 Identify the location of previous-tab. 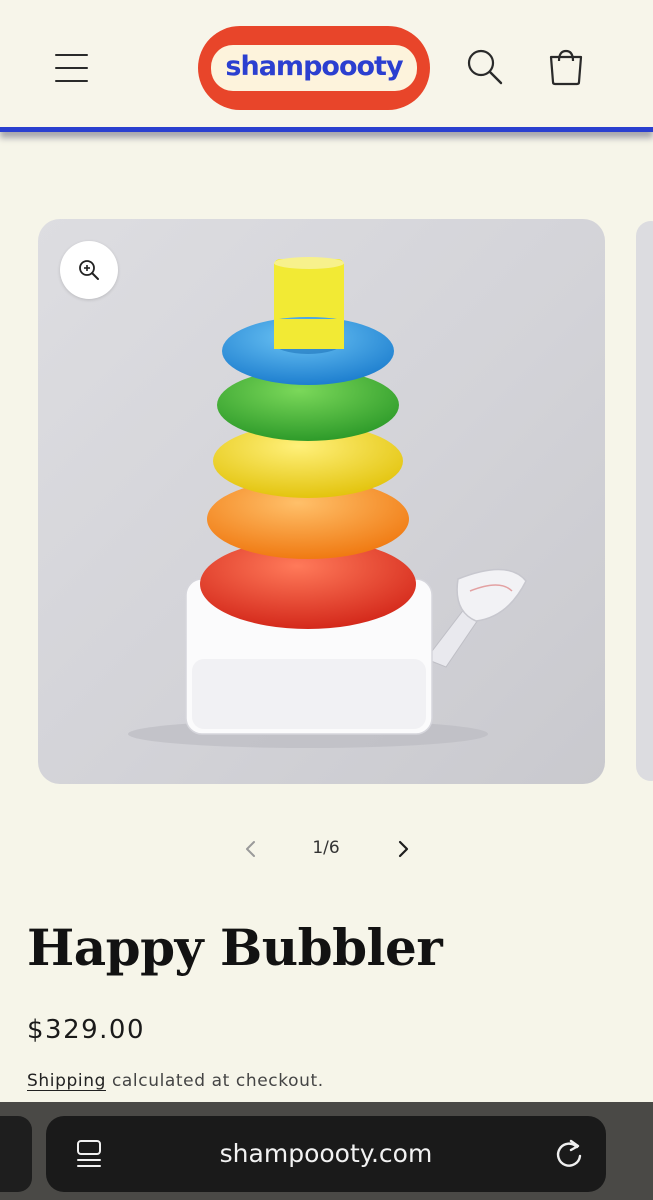
(16, 1154).